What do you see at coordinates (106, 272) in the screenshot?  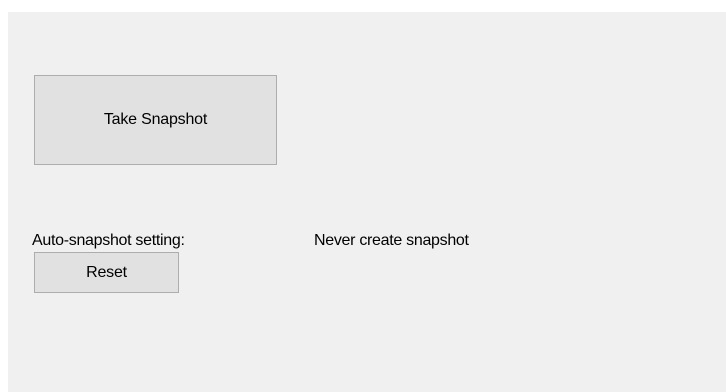 I see `reset-button: Reset` at bounding box center [106, 272].